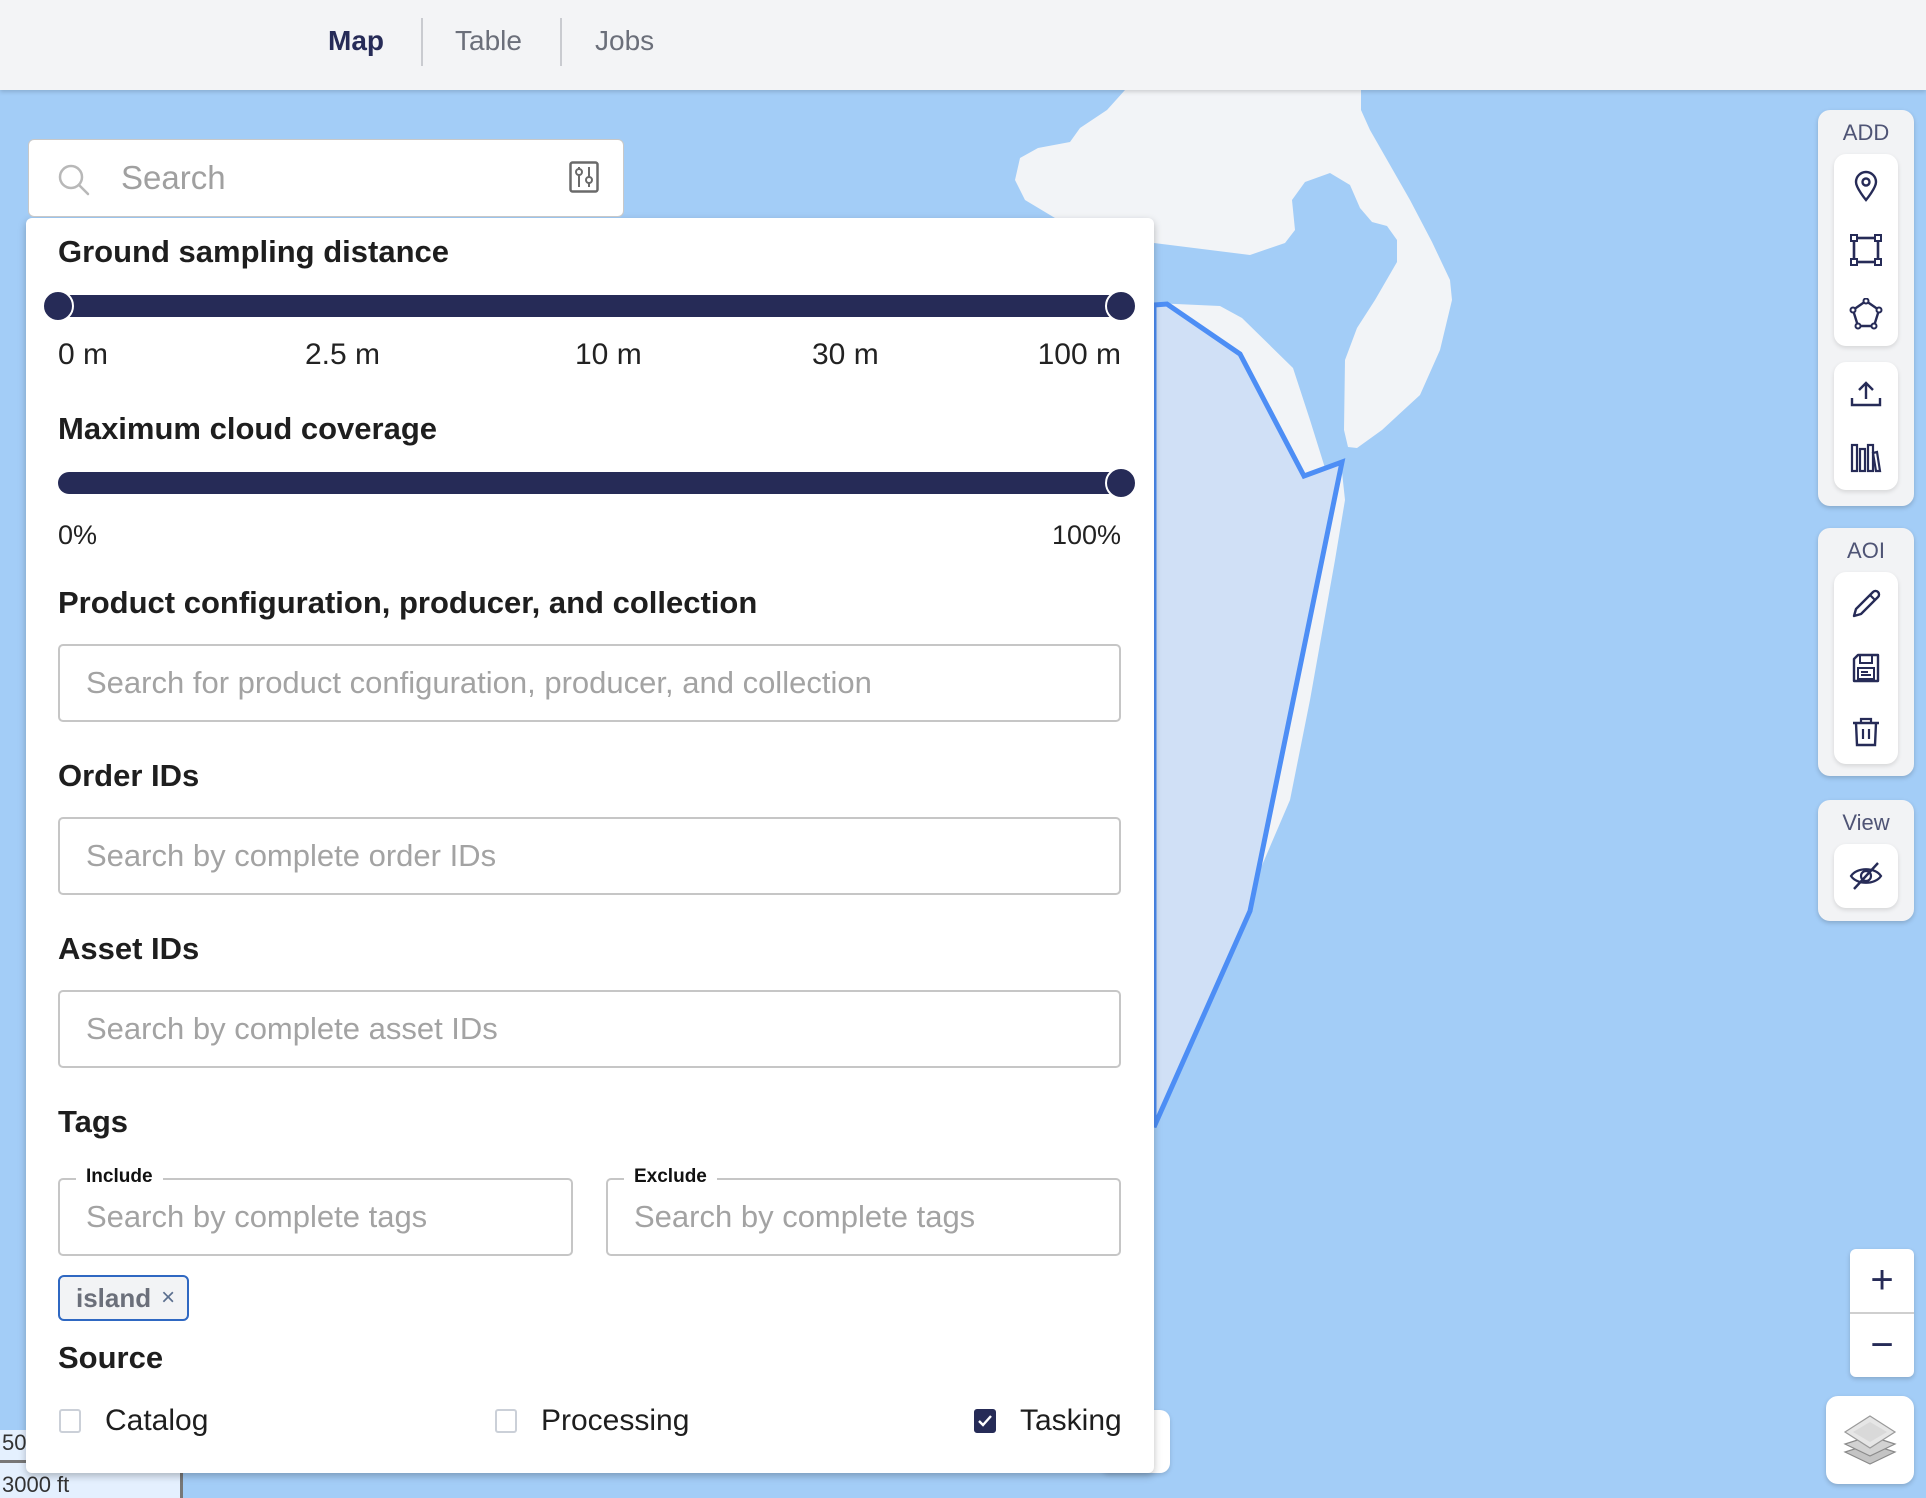  I want to click on tag-chip-label: island, so click(114, 1297).